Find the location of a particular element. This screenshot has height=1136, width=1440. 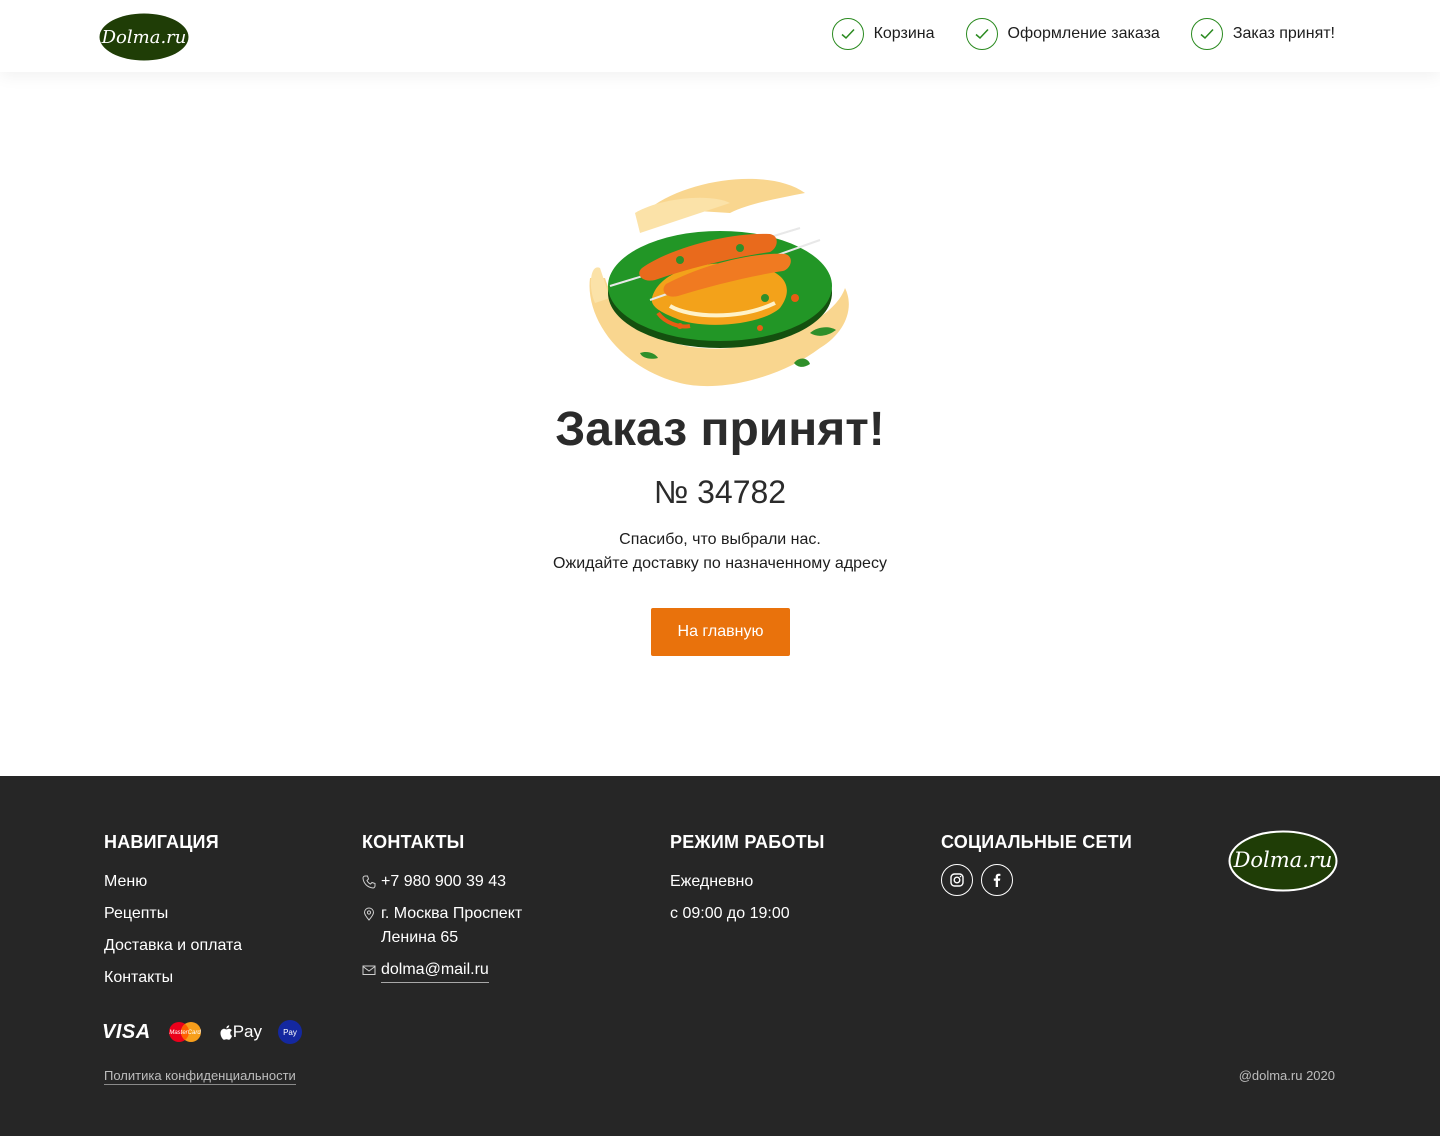

address-line: г. Москва Проспект is located at coordinates (452, 913).